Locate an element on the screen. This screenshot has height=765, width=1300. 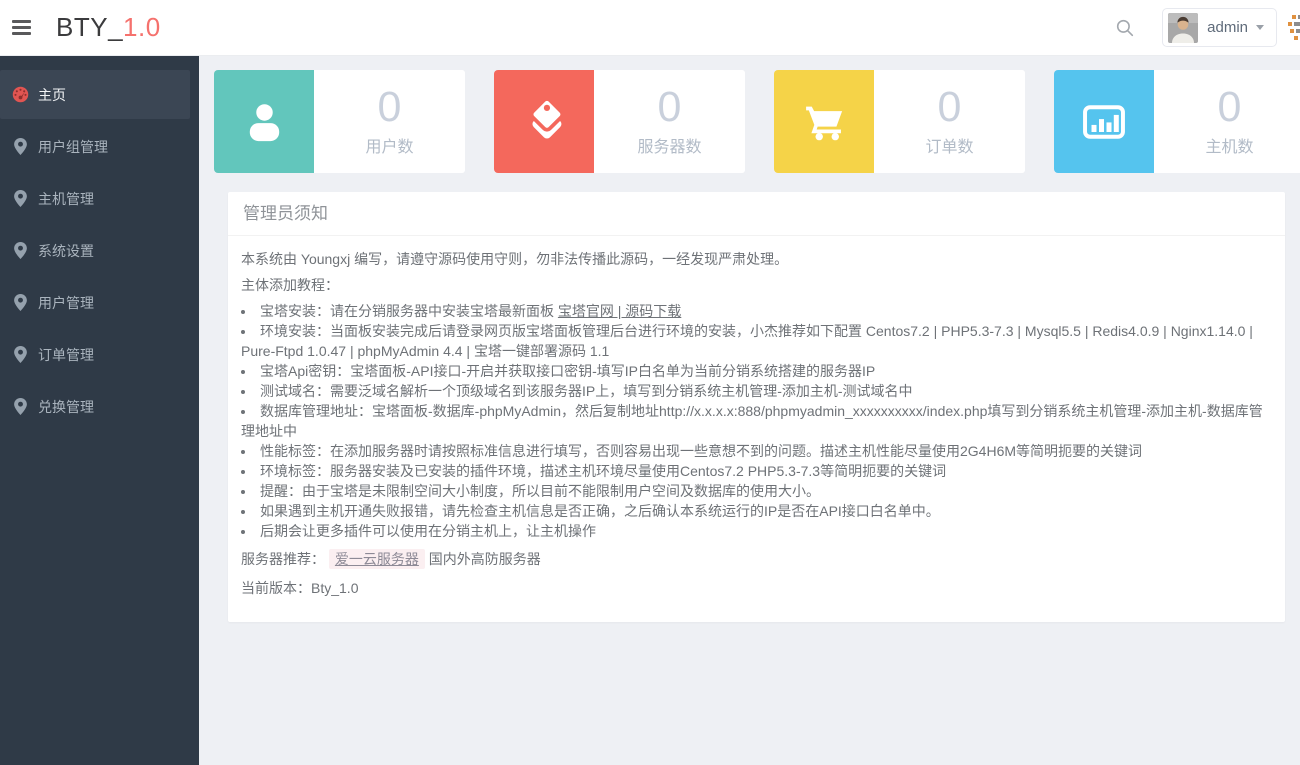
stat-label: 服务器数 is located at coordinates (669, 147).